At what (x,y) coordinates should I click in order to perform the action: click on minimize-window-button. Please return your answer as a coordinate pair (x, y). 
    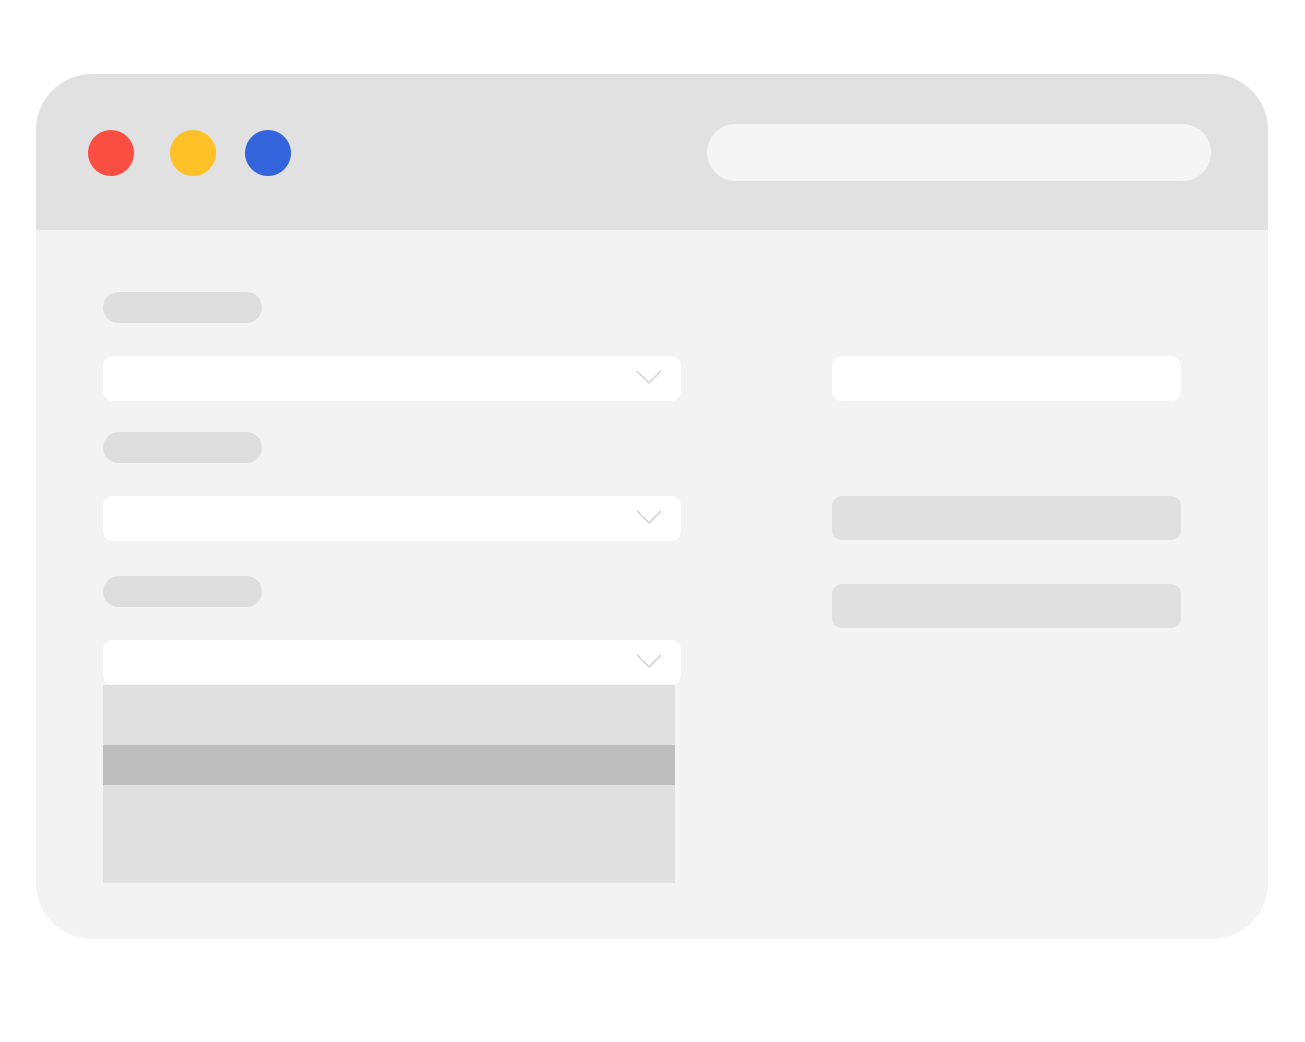
    Looking at the image, I should click on (193, 153).